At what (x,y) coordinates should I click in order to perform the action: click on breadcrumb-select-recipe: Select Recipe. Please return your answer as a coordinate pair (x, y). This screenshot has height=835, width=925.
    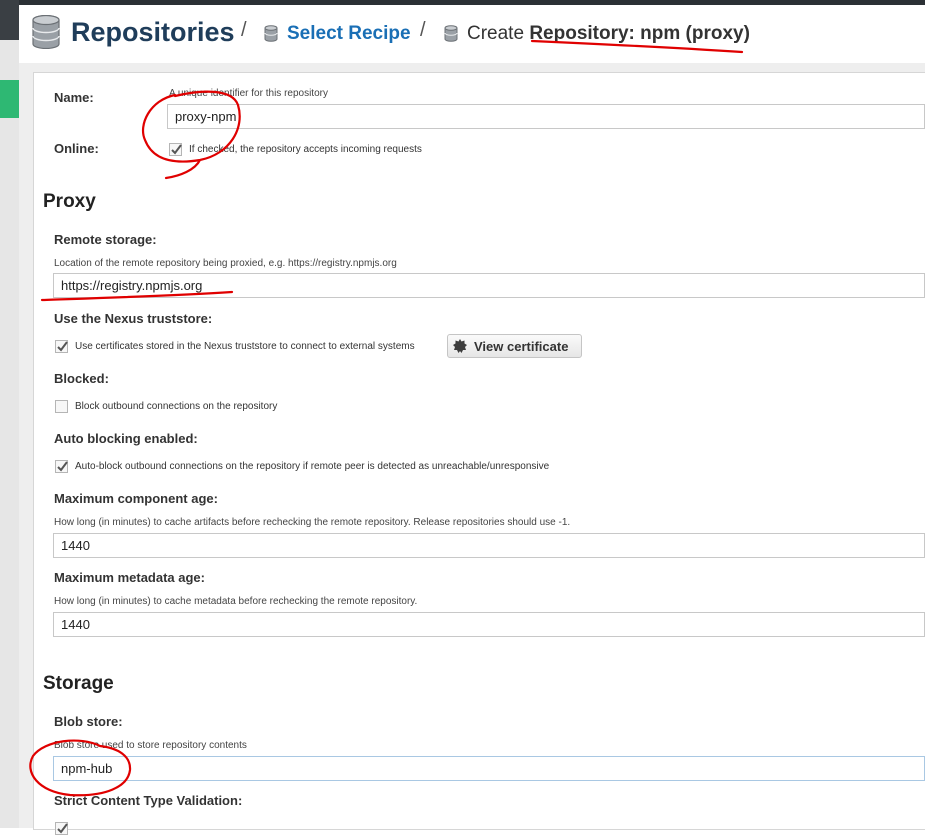
    Looking at the image, I should click on (349, 34).